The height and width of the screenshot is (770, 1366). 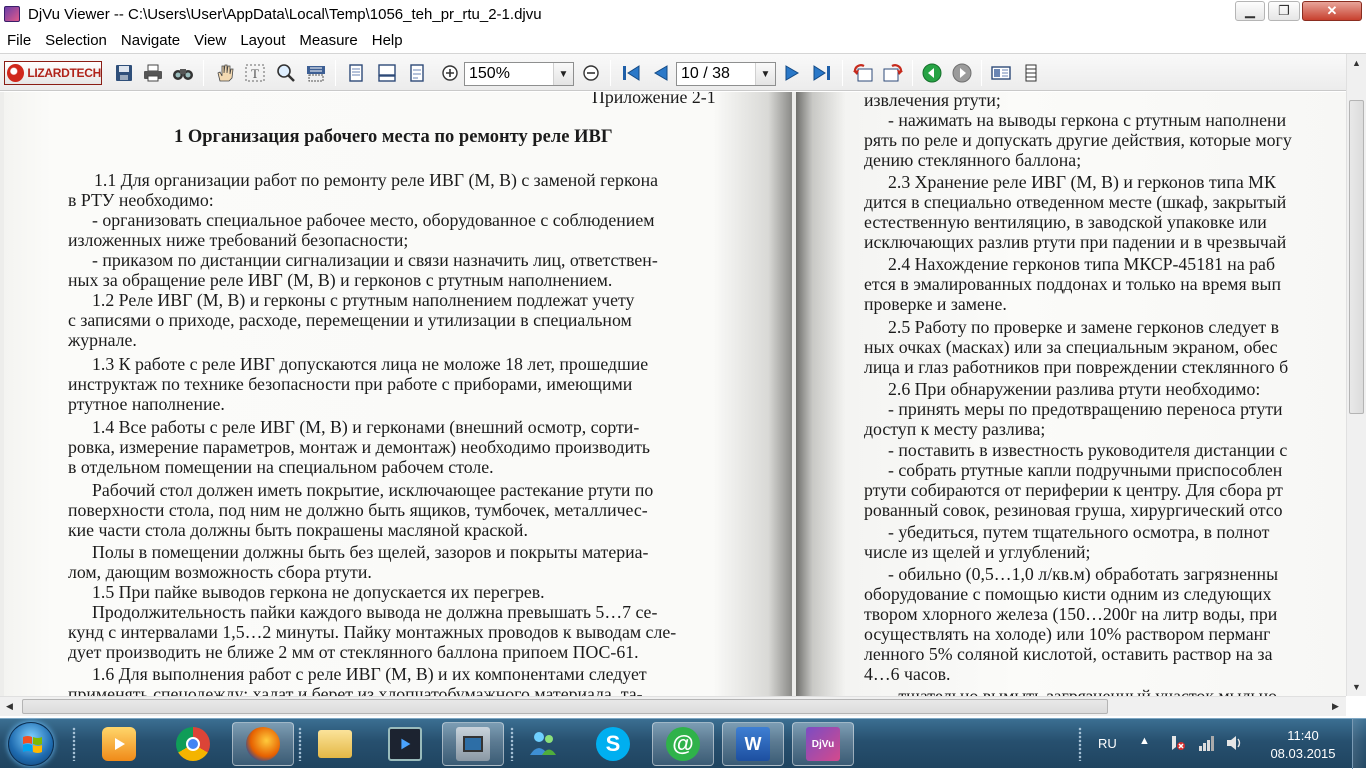 I want to click on hand-tool-button, so click(x=225, y=73).